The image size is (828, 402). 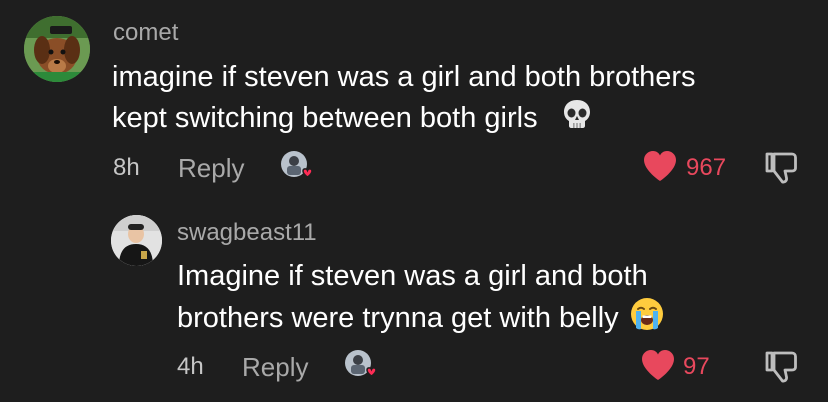 I want to click on comment-text-line-1: Imagine if steven was a girl and both, so click(x=412, y=276).